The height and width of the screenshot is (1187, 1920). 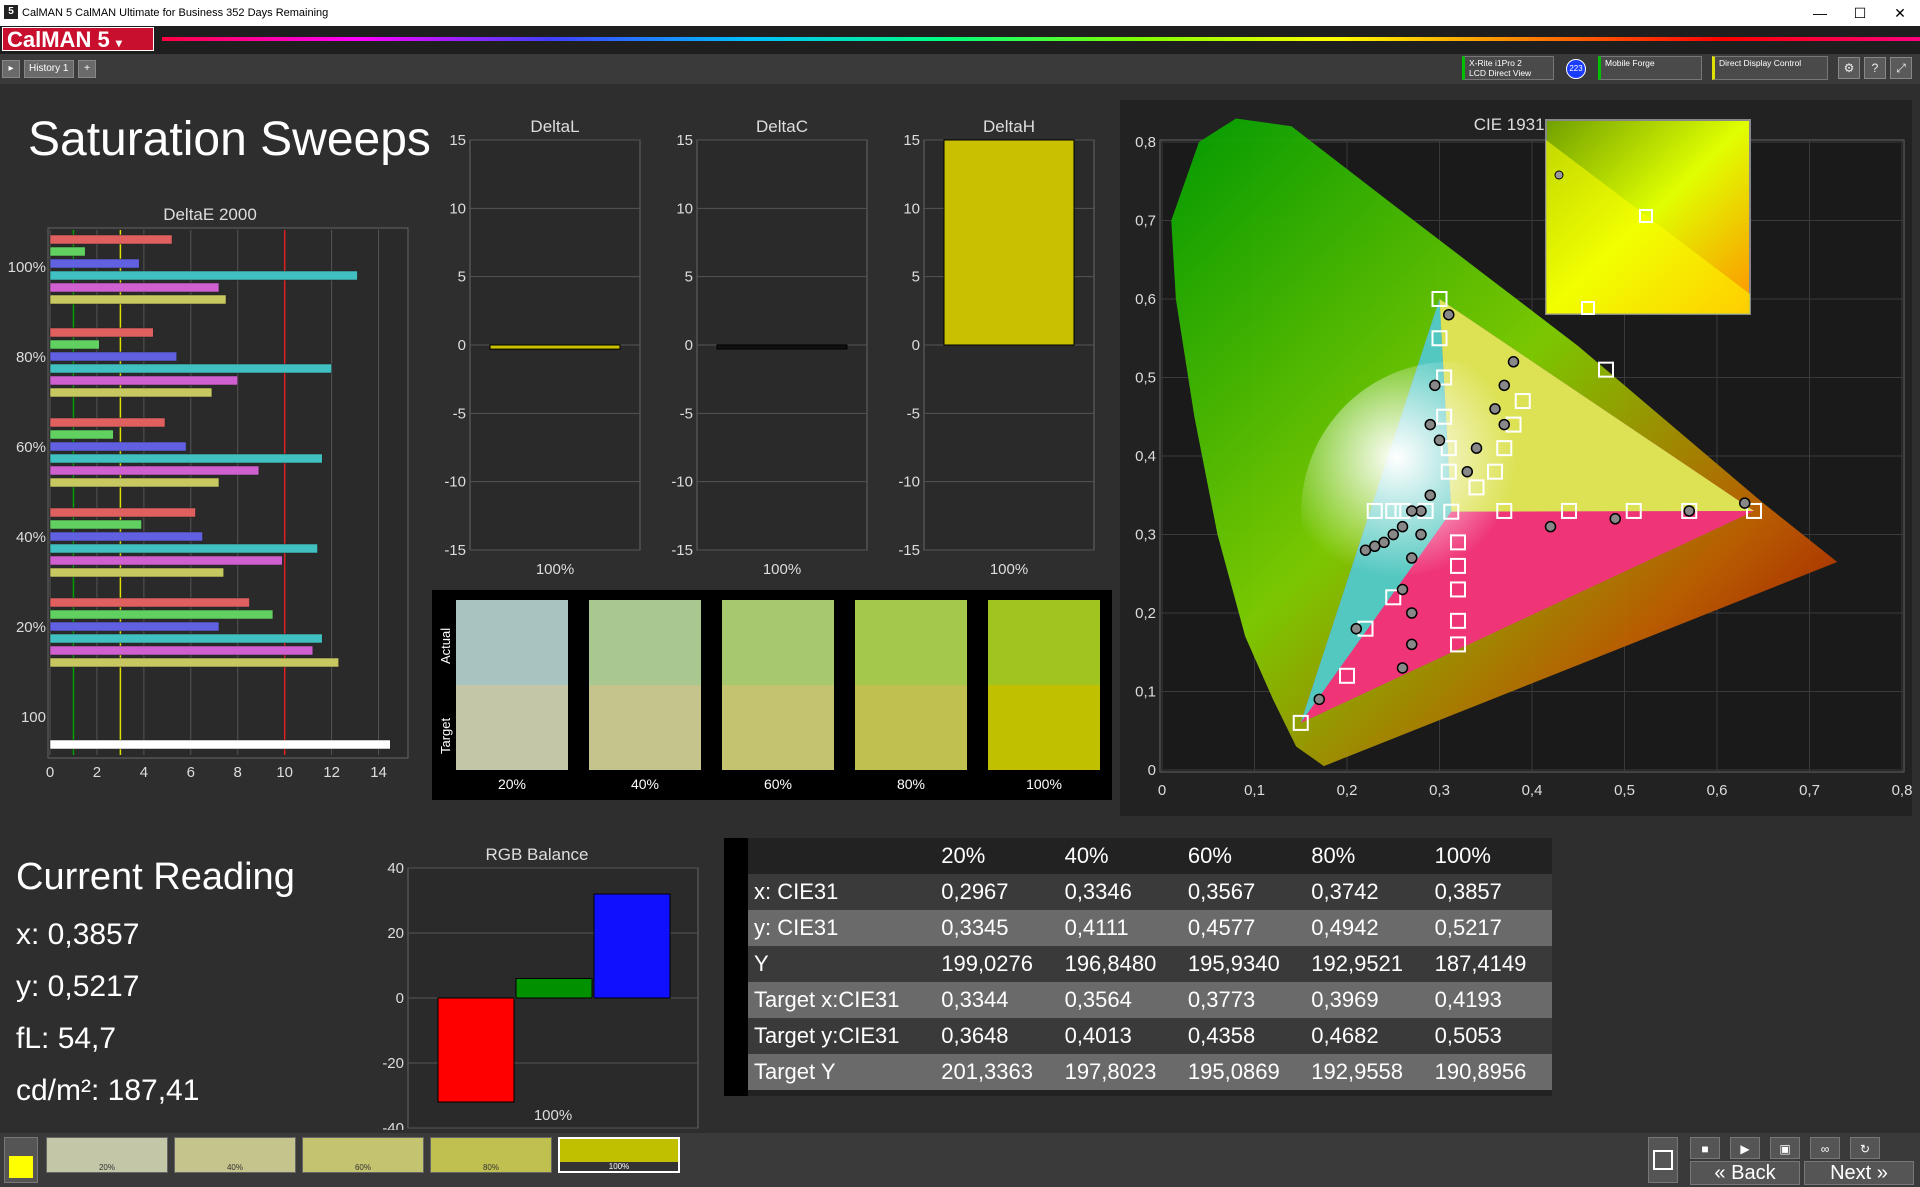 I want to click on footer-swatch-label: 60%, so click(x=362, y=1167).